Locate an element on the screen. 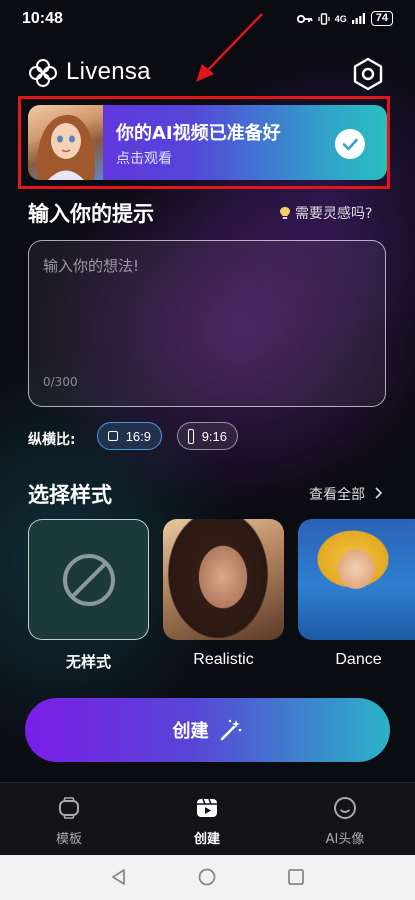  portrait-icon is located at coordinates (191, 436).